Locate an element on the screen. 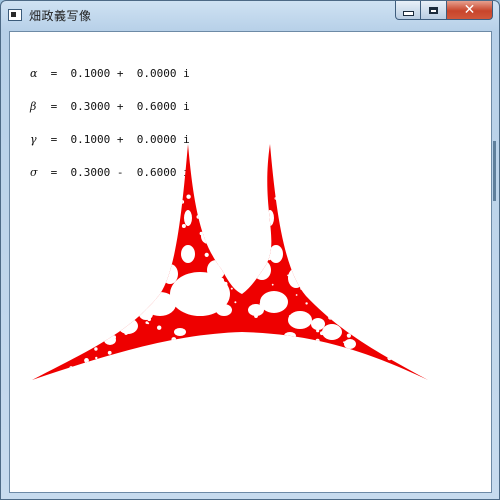 The height and width of the screenshot is (500, 500). close-button: ✕ is located at coordinates (470, 10).